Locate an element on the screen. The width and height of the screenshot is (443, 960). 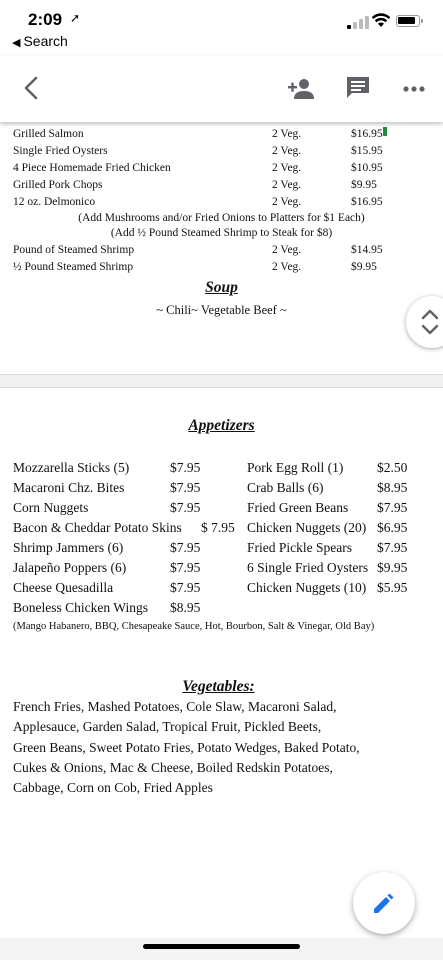
appetizer-name: Chicken Nuggets (10) is located at coordinates (307, 587).